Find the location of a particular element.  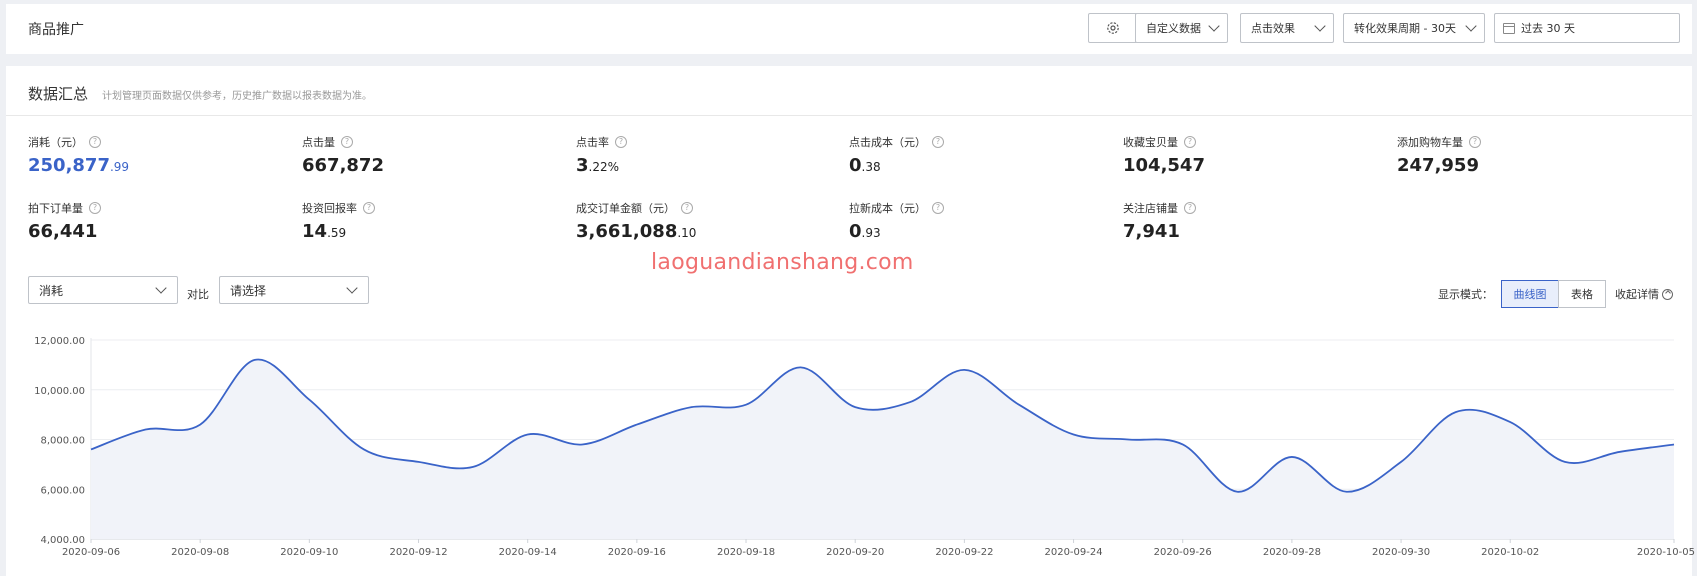

y-tick-label: 10,000.00 is located at coordinates (59, 391).